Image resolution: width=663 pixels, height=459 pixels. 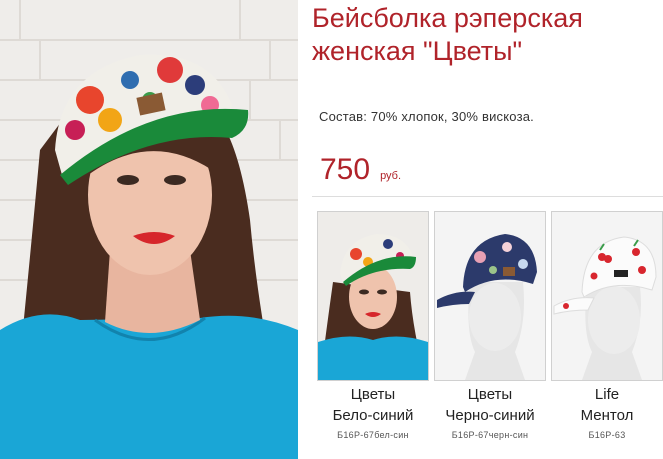 I want to click on product-composition: Состав: 70% хлопок, 30% вискоза., so click(x=426, y=116).